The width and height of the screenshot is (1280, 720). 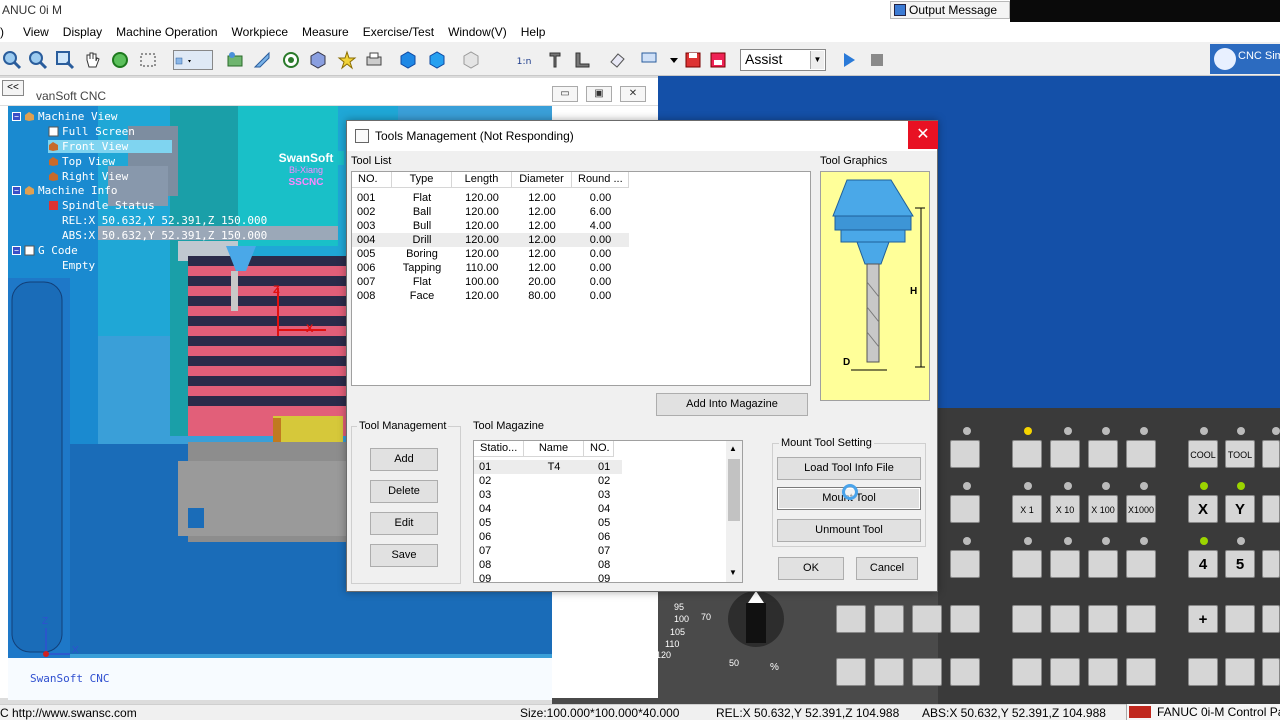 I want to click on mode-select: Assist ▼, so click(x=783, y=60).